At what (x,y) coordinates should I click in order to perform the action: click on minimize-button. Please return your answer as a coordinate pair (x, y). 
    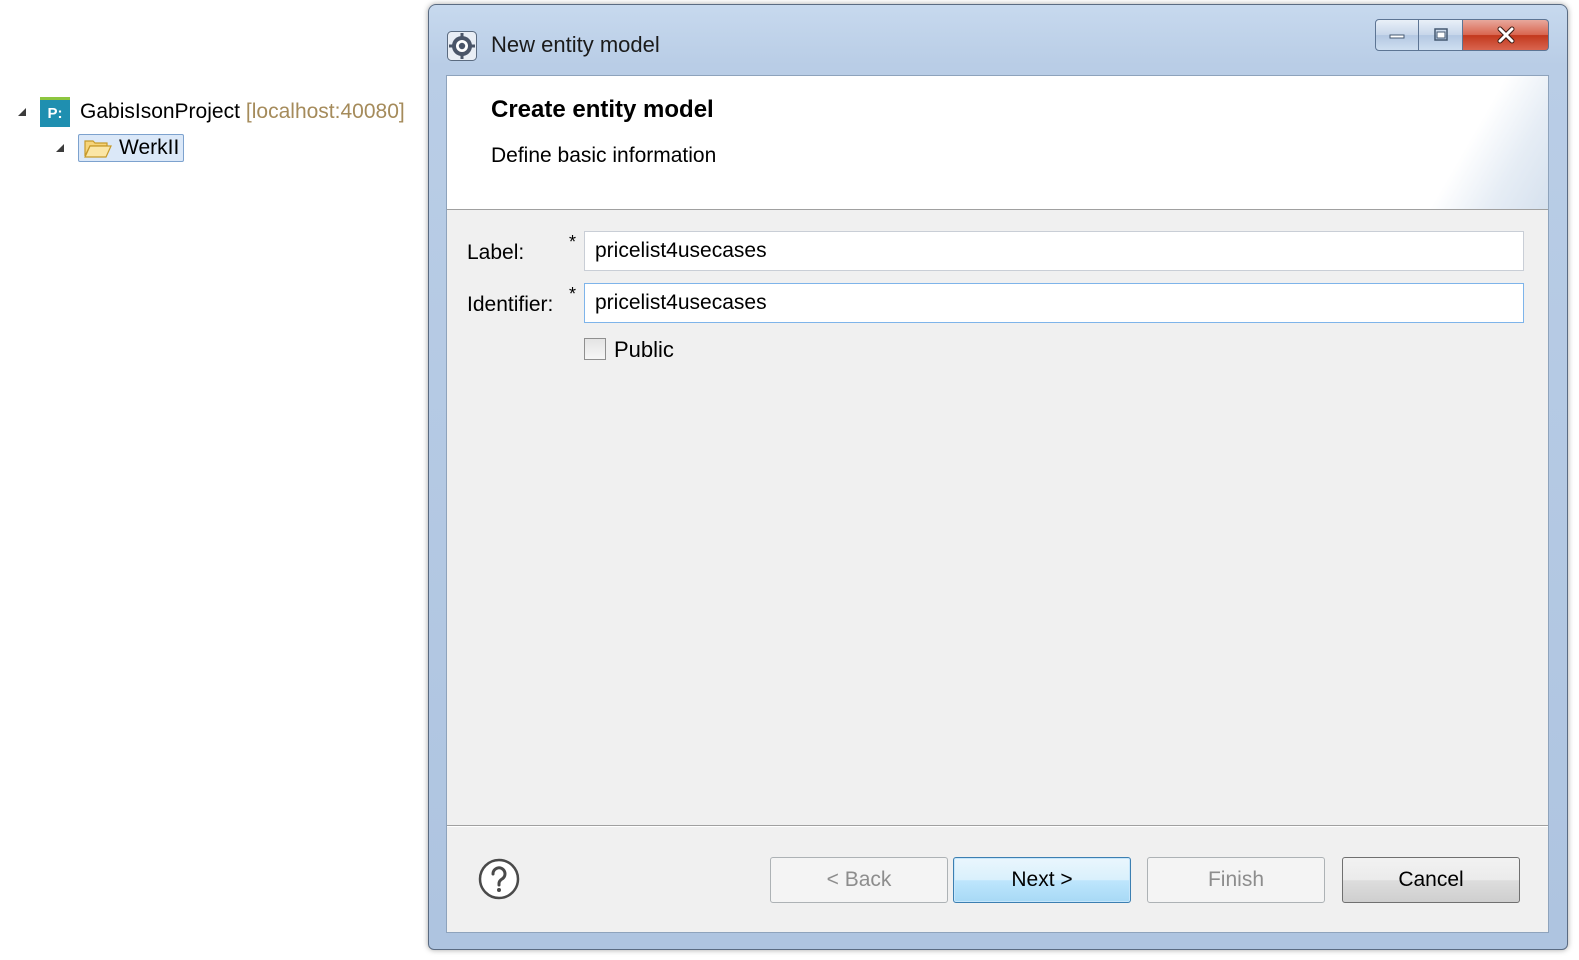
    Looking at the image, I should click on (1397, 35).